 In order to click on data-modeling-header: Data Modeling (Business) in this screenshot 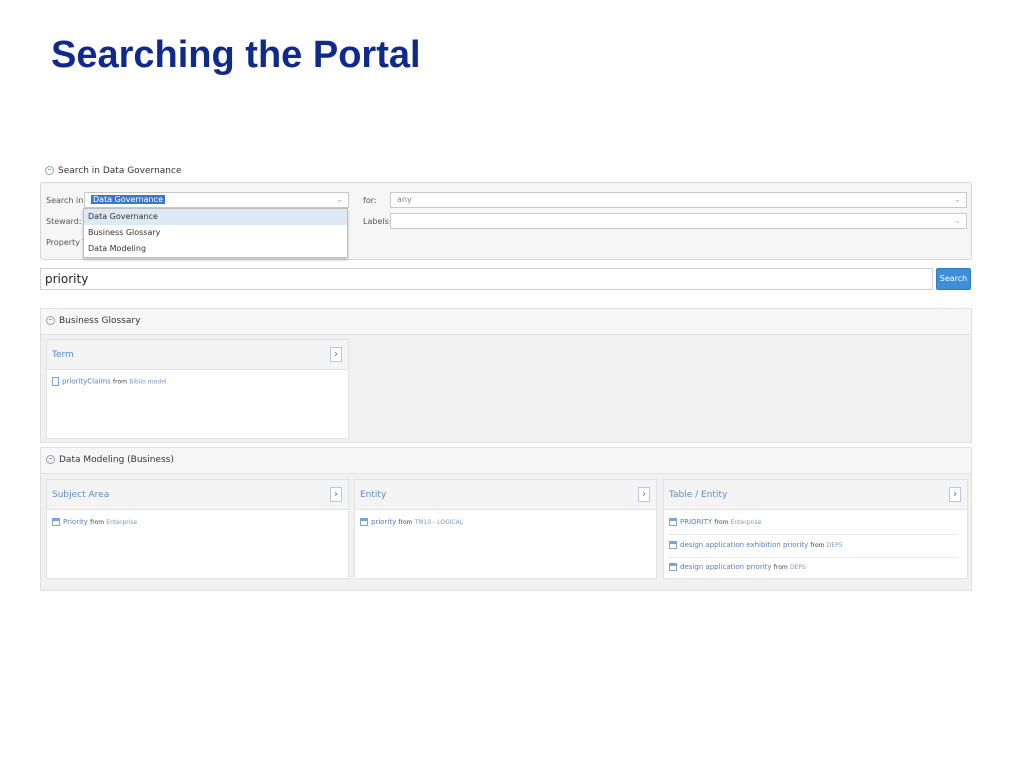, I will do `click(506, 461)`.